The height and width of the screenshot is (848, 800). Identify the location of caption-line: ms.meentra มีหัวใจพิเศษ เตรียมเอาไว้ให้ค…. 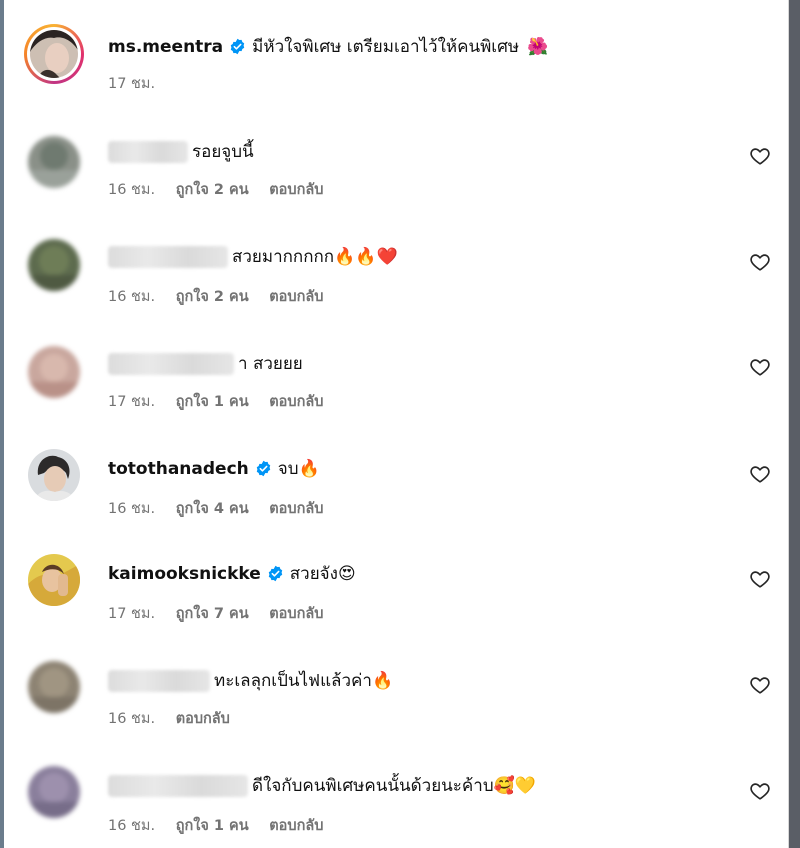
(328, 46).